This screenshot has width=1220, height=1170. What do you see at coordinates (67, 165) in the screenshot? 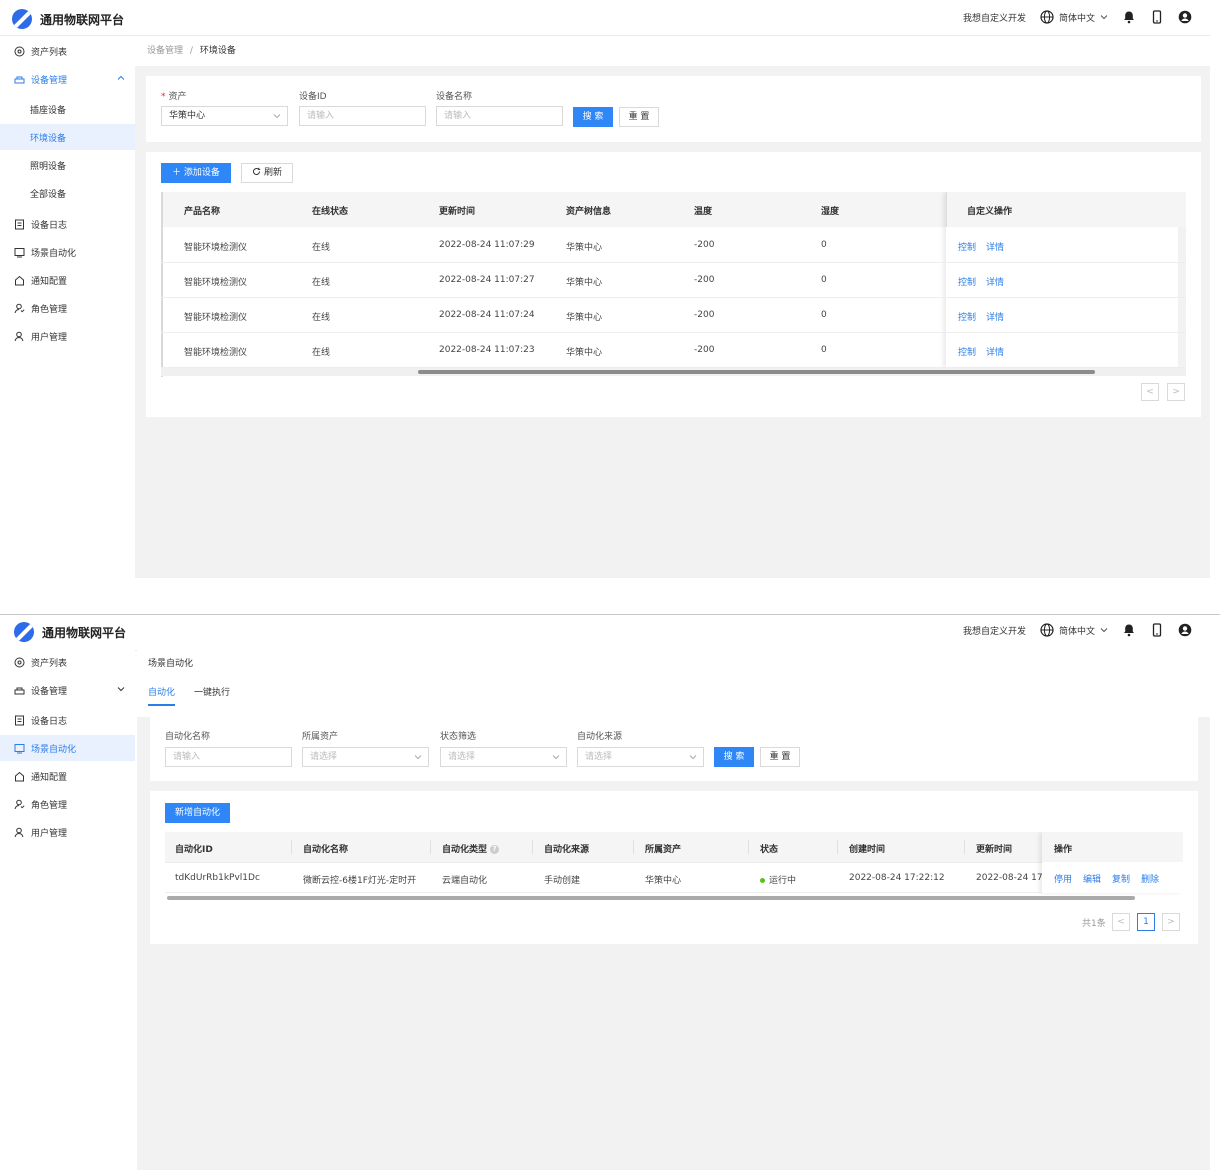
I see `sidebar-item-lighting: 照明设备` at bounding box center [67, 165].